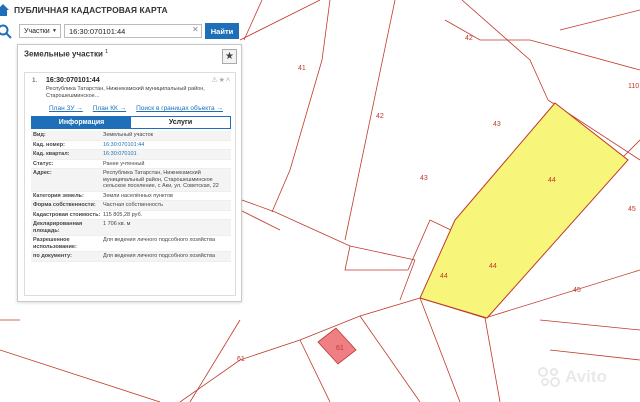 This screenshot has width=640, height=402. Describe the element at coordinates (49, 144) in the screenshot. I see `info-key: Кад. номер:` at that location.